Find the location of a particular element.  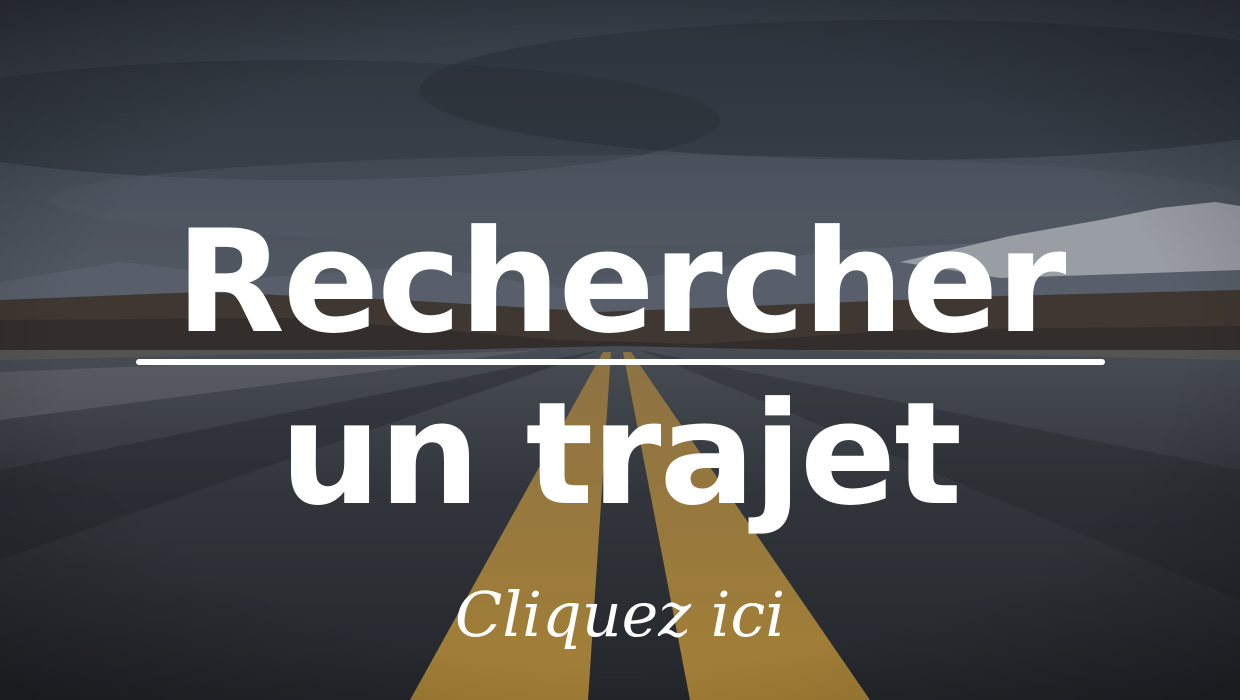

title-divider is located at coordinates (620, 362).